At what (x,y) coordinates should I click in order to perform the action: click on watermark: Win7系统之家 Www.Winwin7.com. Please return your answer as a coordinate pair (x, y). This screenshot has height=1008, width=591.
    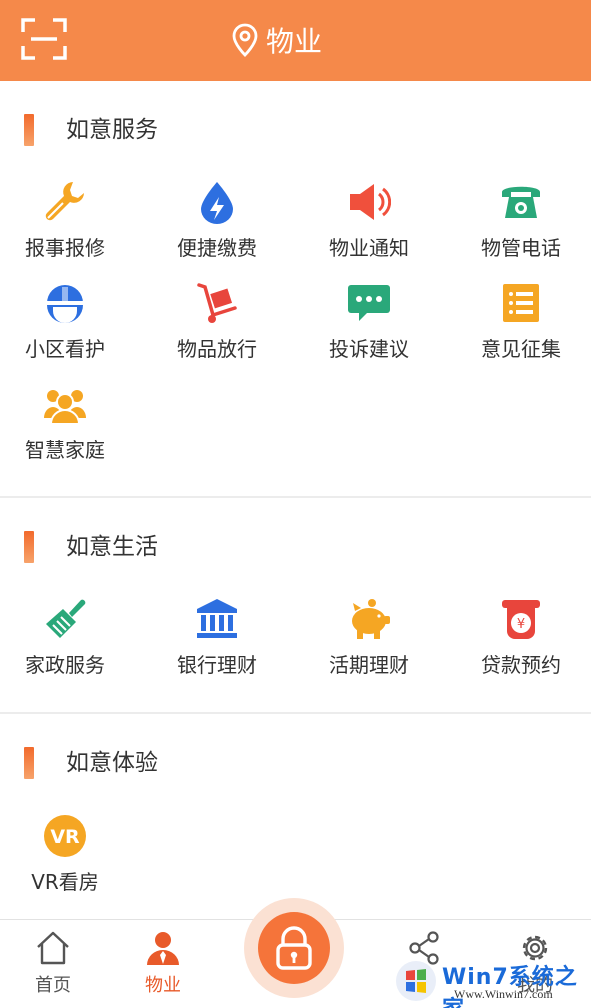
    Looking at the image, I should click on (491, 981).